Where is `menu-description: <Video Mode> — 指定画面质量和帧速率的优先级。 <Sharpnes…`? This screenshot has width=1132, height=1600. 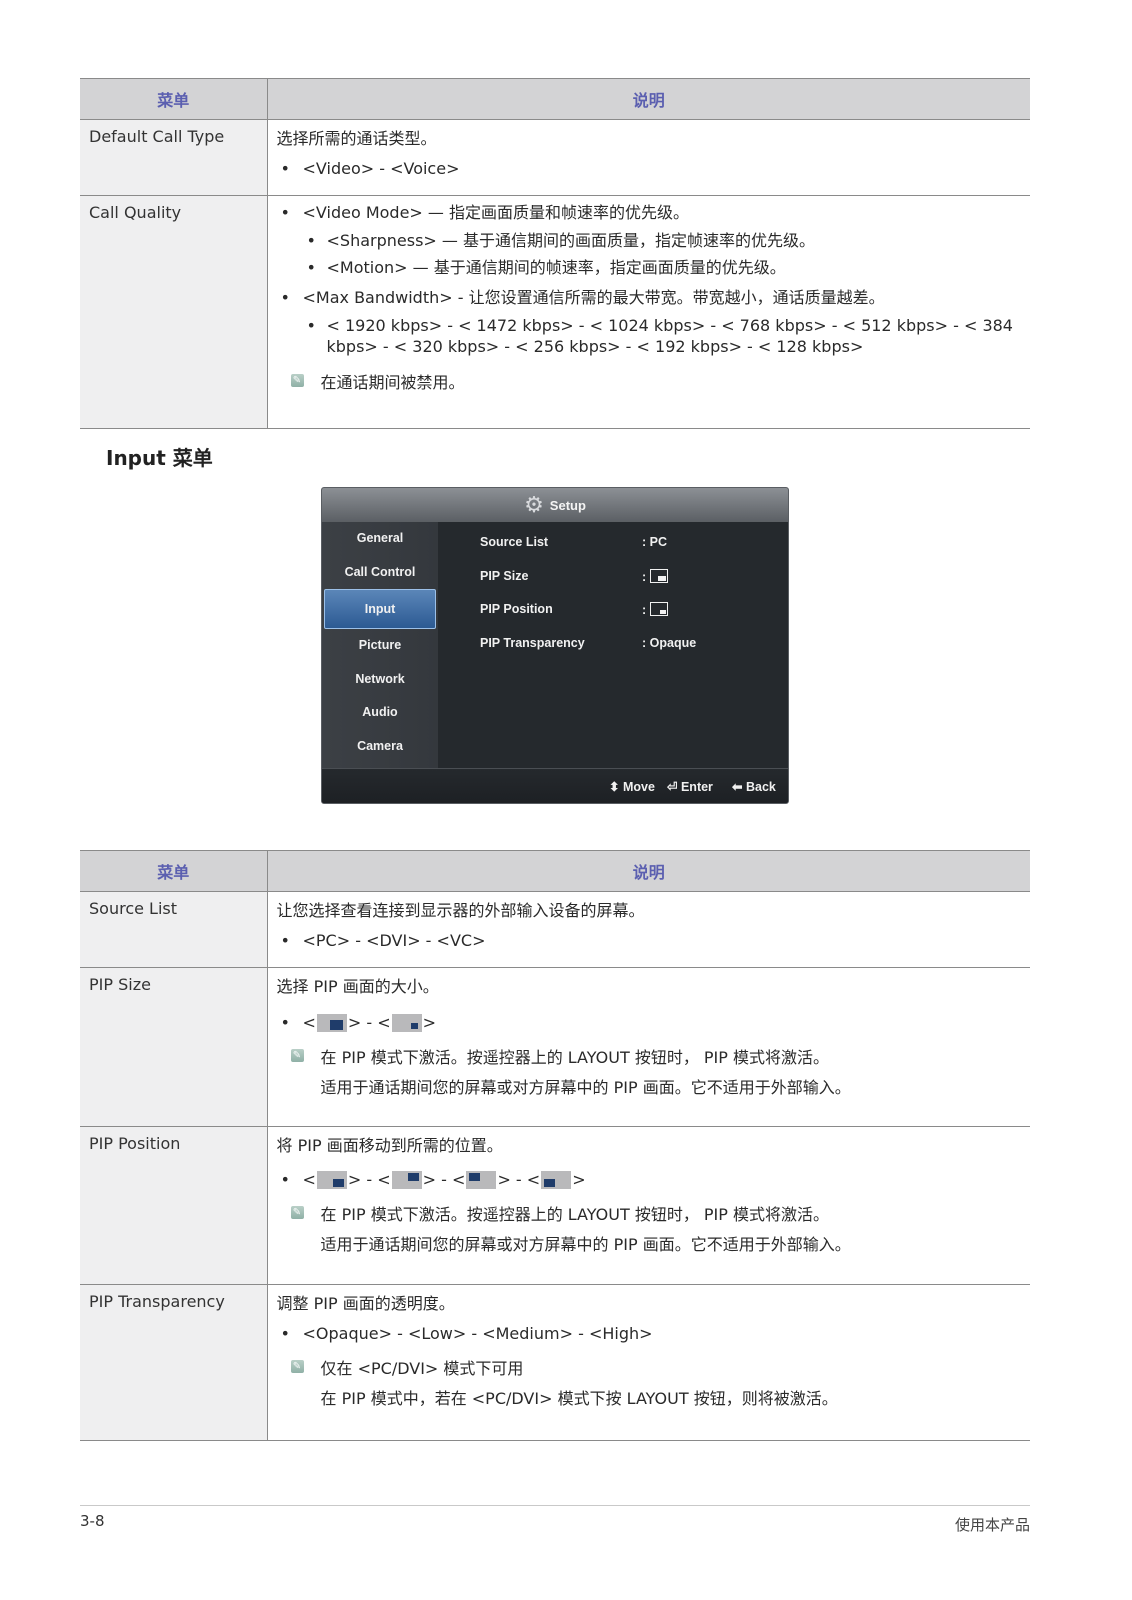 menu-description: <Video Mode> — 指定画面质量和帧速率的优先级。 <Sharpnes… is located at coordinates (648, 312).